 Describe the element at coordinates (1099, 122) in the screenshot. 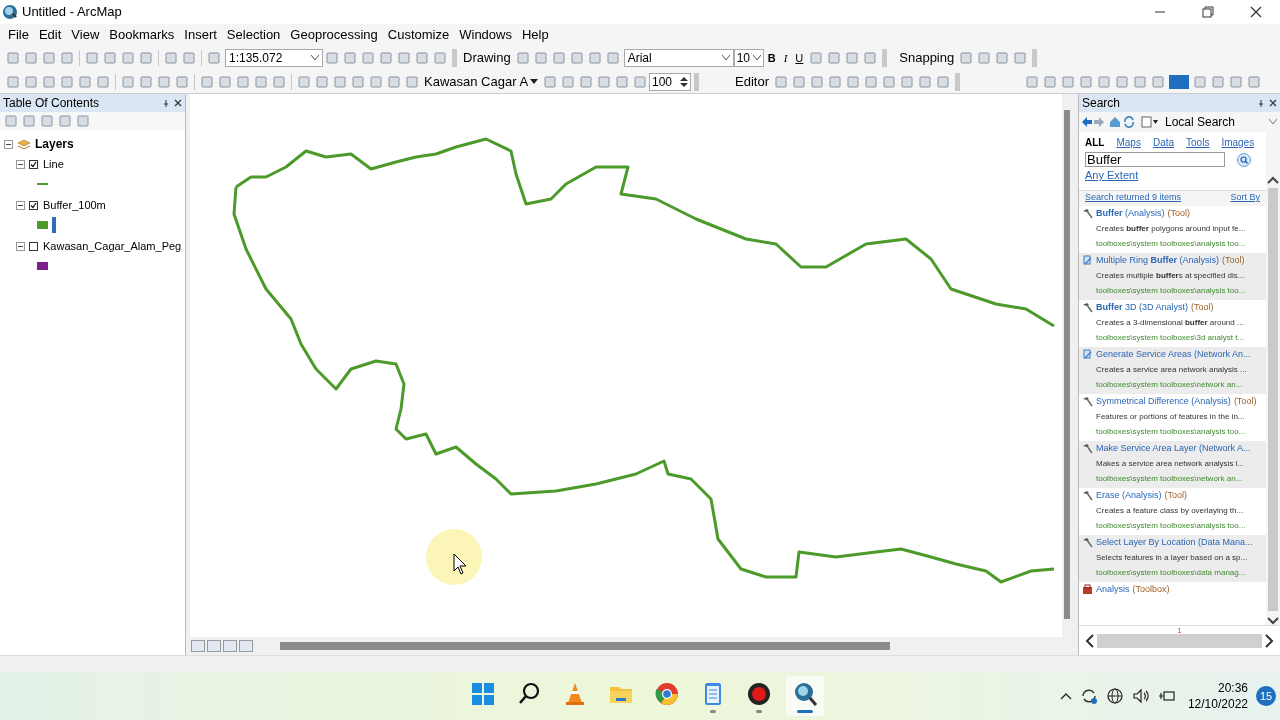

I see `forward-arrow-icon` at that location.